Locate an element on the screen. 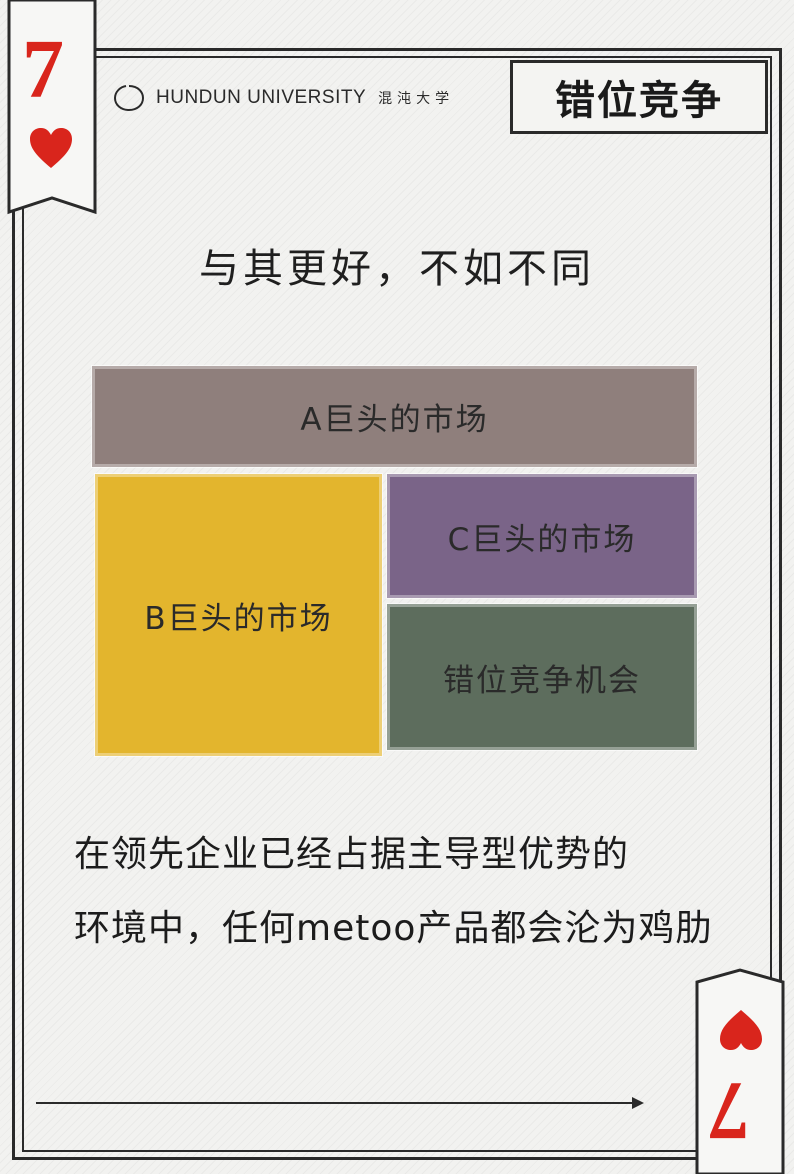  body-line-1: 在领先企业已经占据主导型优势的 is located at coordinates (352, 854).